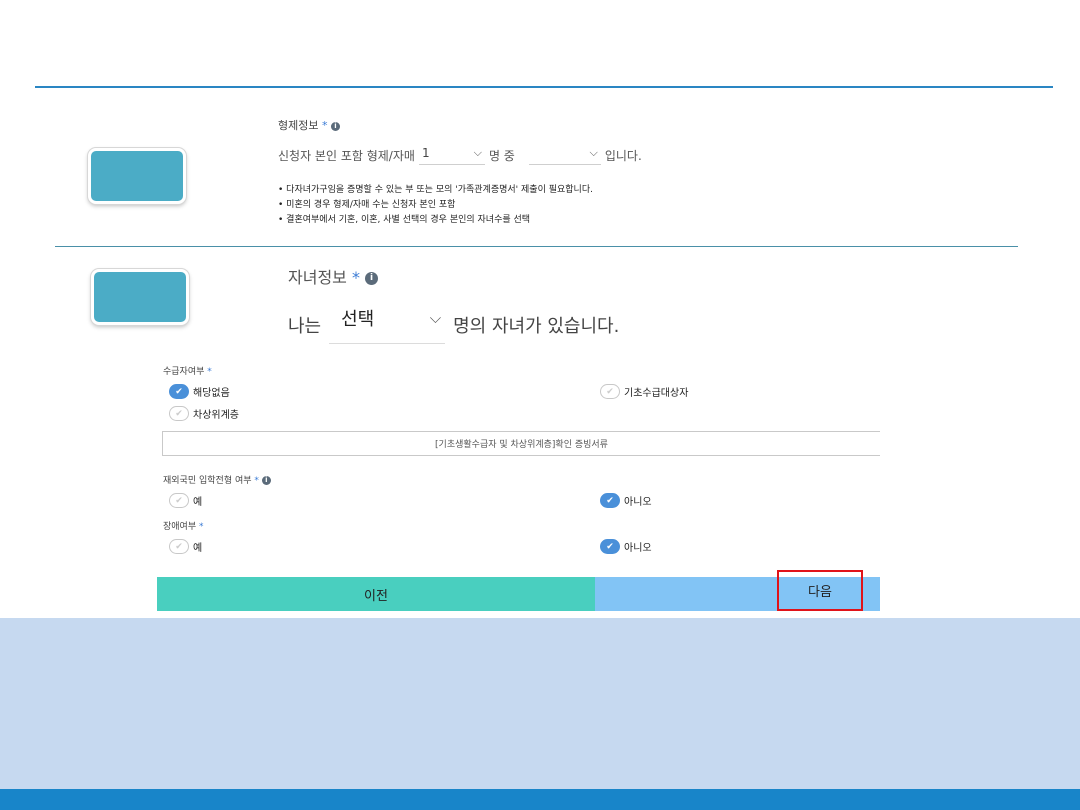 This screenshot has height=810, width=1080. I want to click on disability-option-yes: ✔ 예, so click(185, 546).